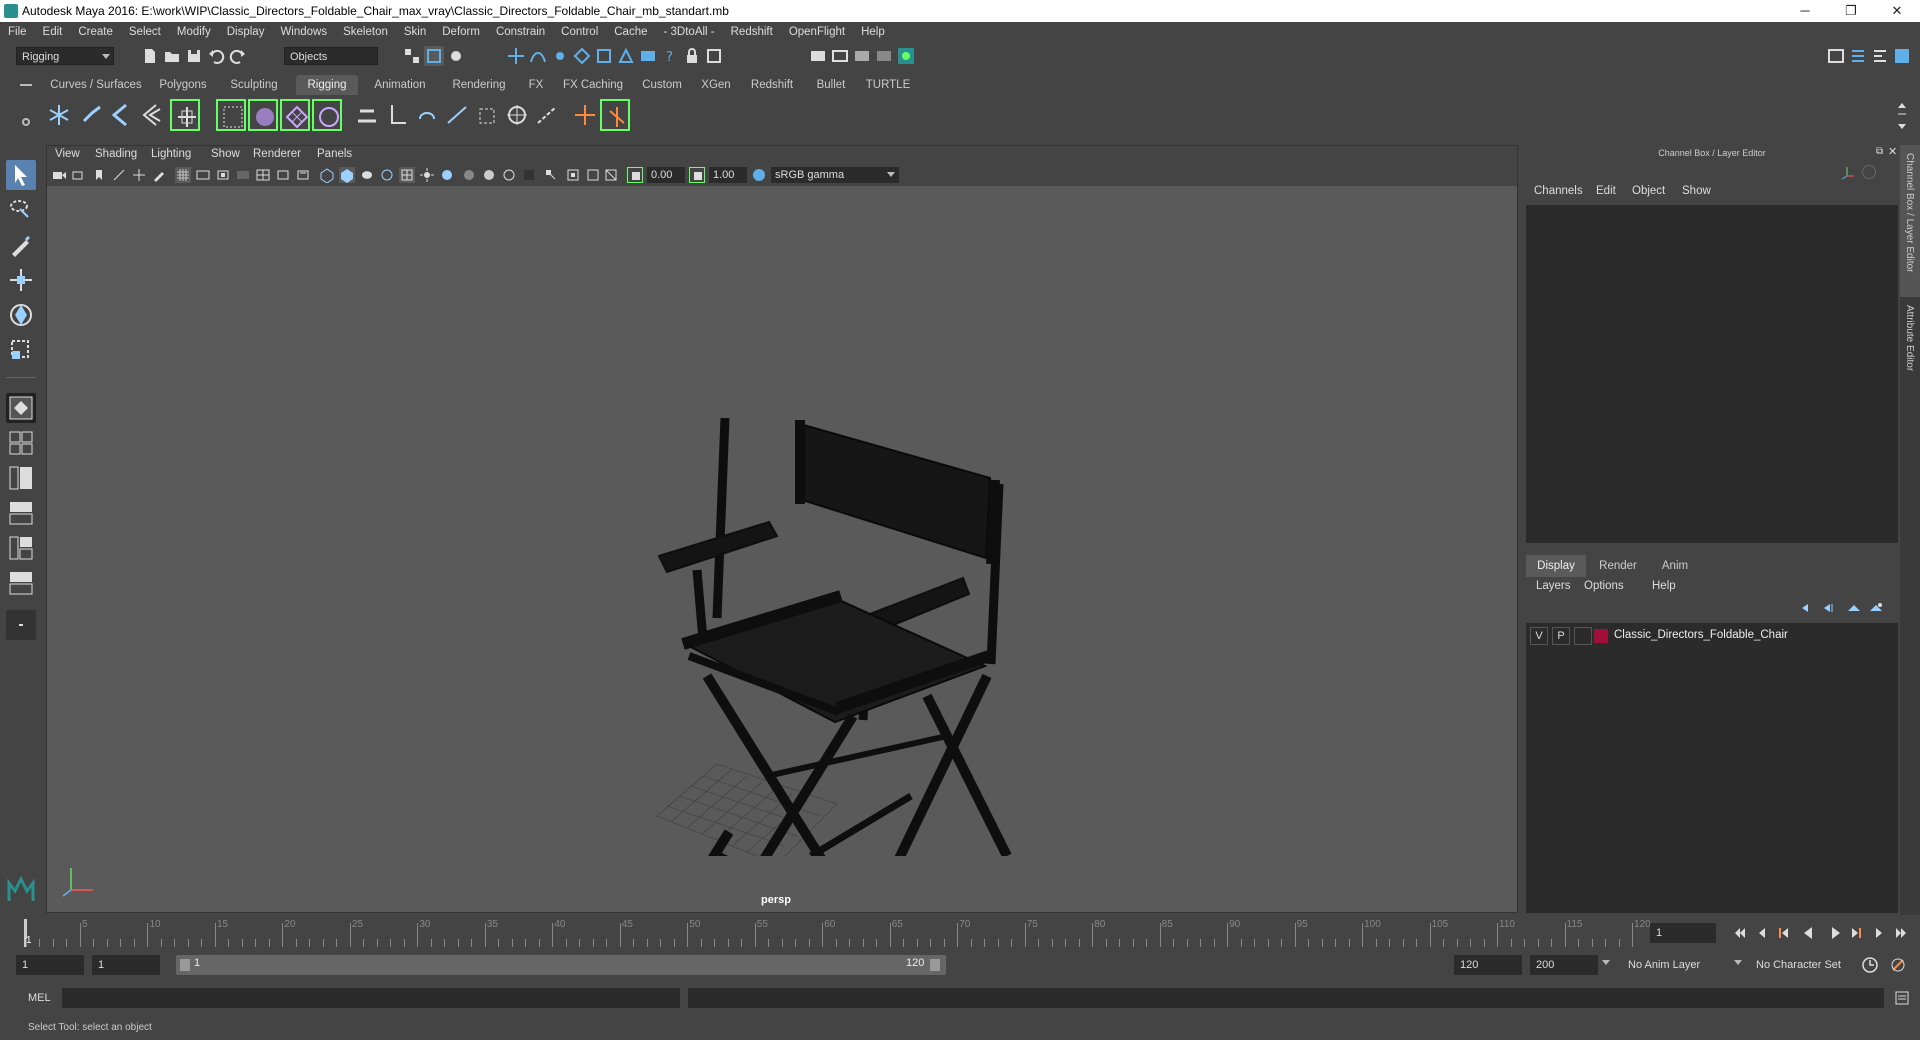 The width and height of the screenshot is (1920, 1040). I want to click on persp-graph-icon, so click(21, 513).